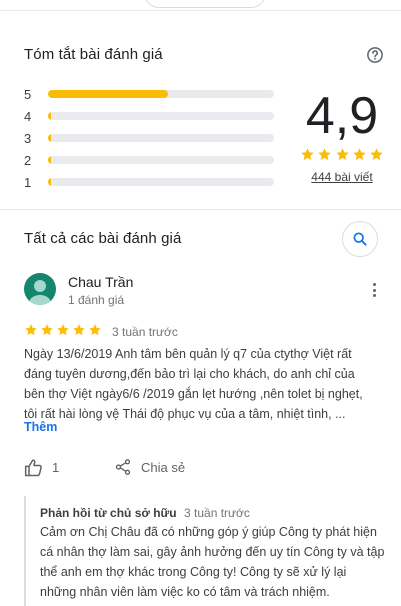 Image resolution: width=401 pixels, height=606 pixels. I want to click on rating-bar-row: 3, so click(150, 138).